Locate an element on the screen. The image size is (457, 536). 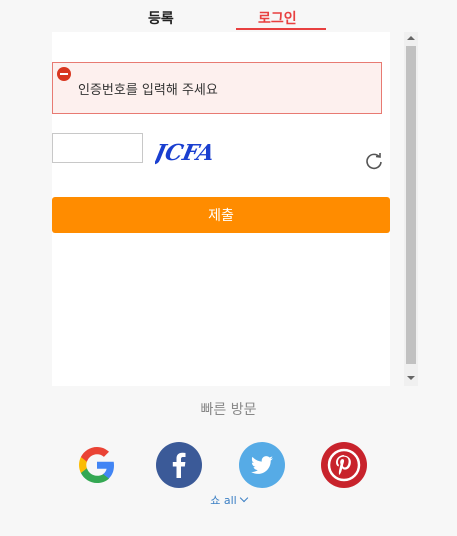
scroll-up-icon is located at coordinates (411, 38).